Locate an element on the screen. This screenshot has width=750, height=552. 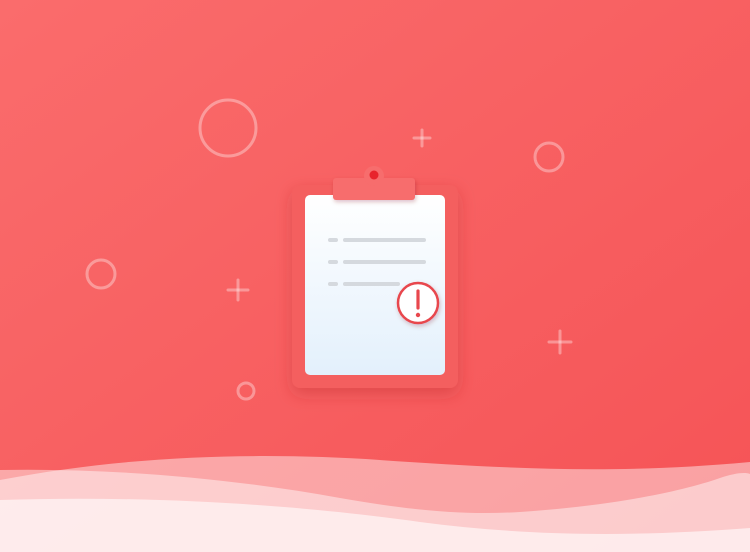
clipboard-icon is located at coordinates (375, 277).